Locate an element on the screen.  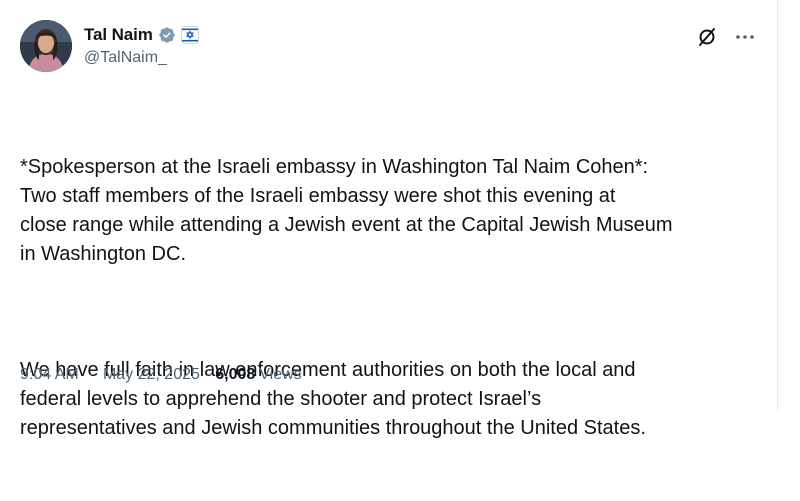
tweet-timestamp: 9:04 AM · May 22, 2025 is located at coordinates (110, 375).